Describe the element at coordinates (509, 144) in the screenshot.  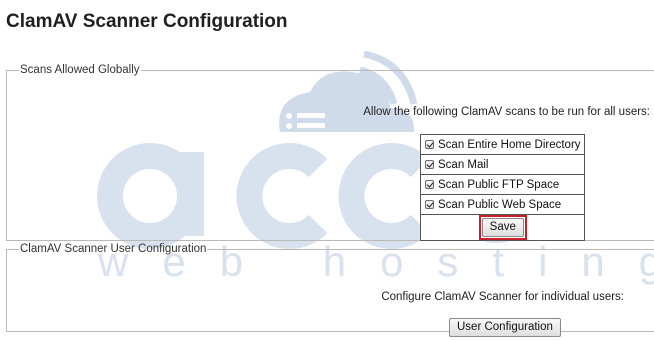
I see `scan-option-label: Scan Entire Home Directory` at that location.